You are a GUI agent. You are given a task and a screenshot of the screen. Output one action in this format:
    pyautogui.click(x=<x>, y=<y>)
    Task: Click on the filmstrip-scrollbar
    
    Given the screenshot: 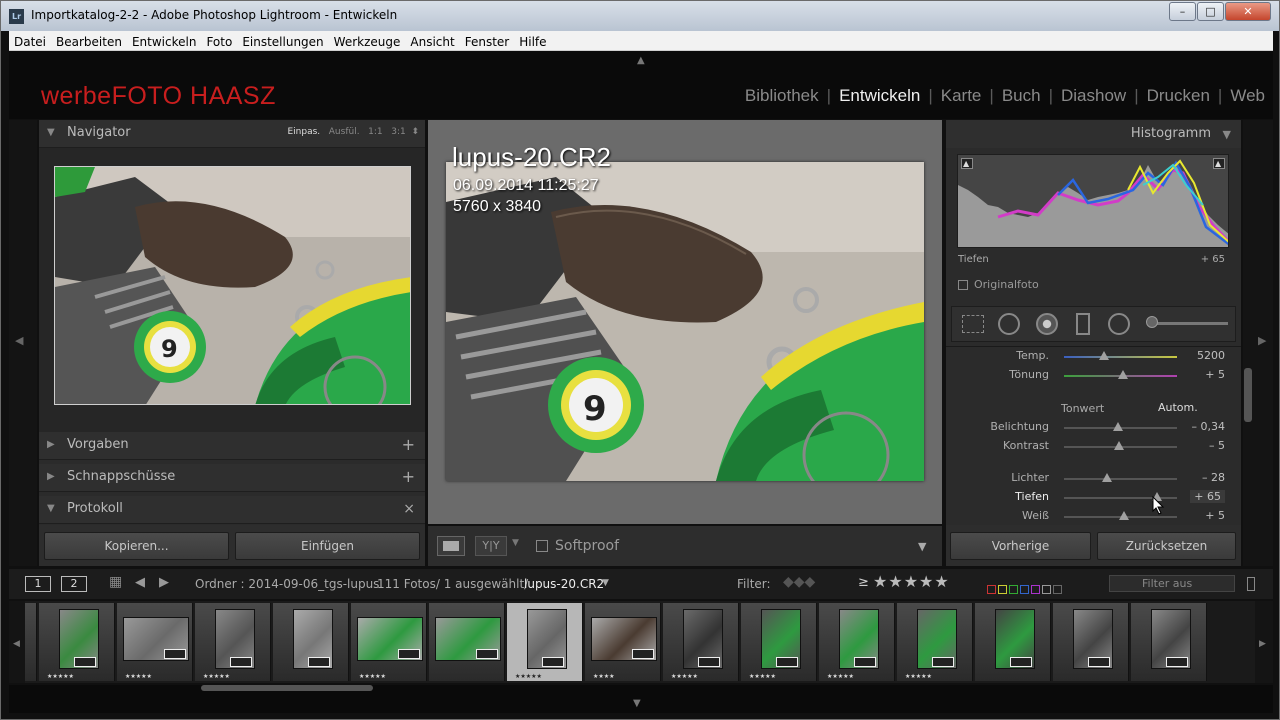 What is the action you would take?
    pyautogui.click(x=287, y=688)
    